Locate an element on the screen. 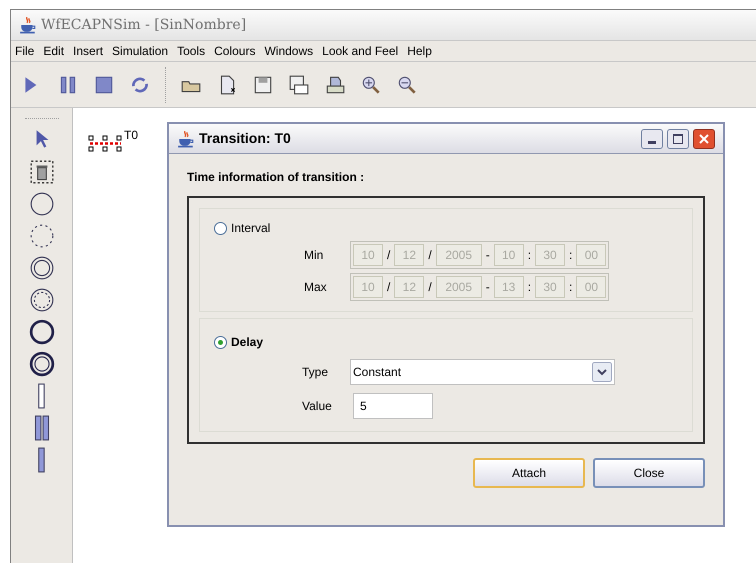 This screenshot has width=756, height=563. menu-item: Help is located at coordinates (419, 51).